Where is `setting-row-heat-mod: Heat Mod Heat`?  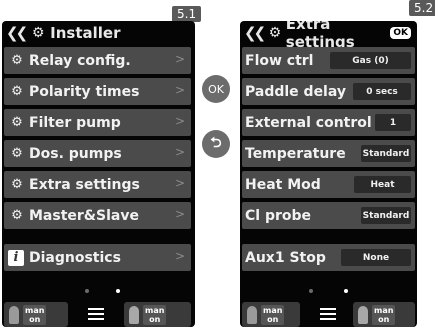 setting-row-heat-mod: Heat Mod Heat is located at coordinates (328, 184).